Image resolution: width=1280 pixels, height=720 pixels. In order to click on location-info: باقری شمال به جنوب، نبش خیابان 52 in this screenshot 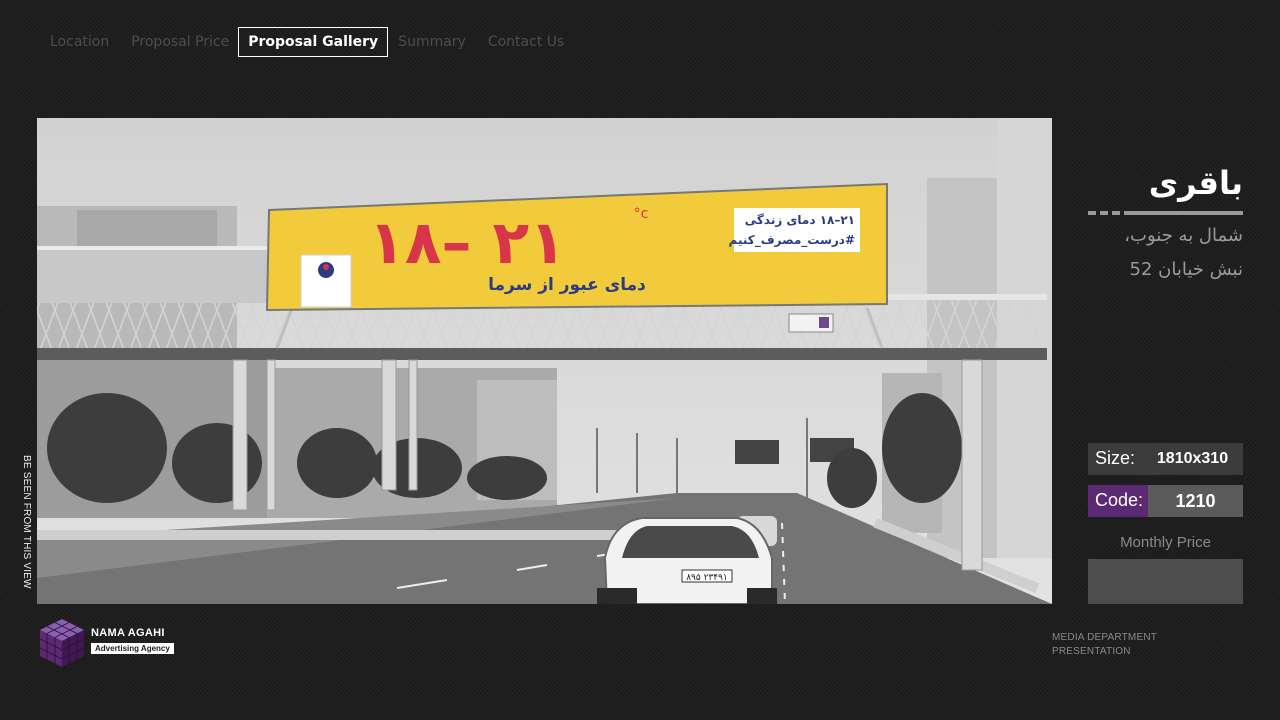, I will do `click(1165, 223)`.